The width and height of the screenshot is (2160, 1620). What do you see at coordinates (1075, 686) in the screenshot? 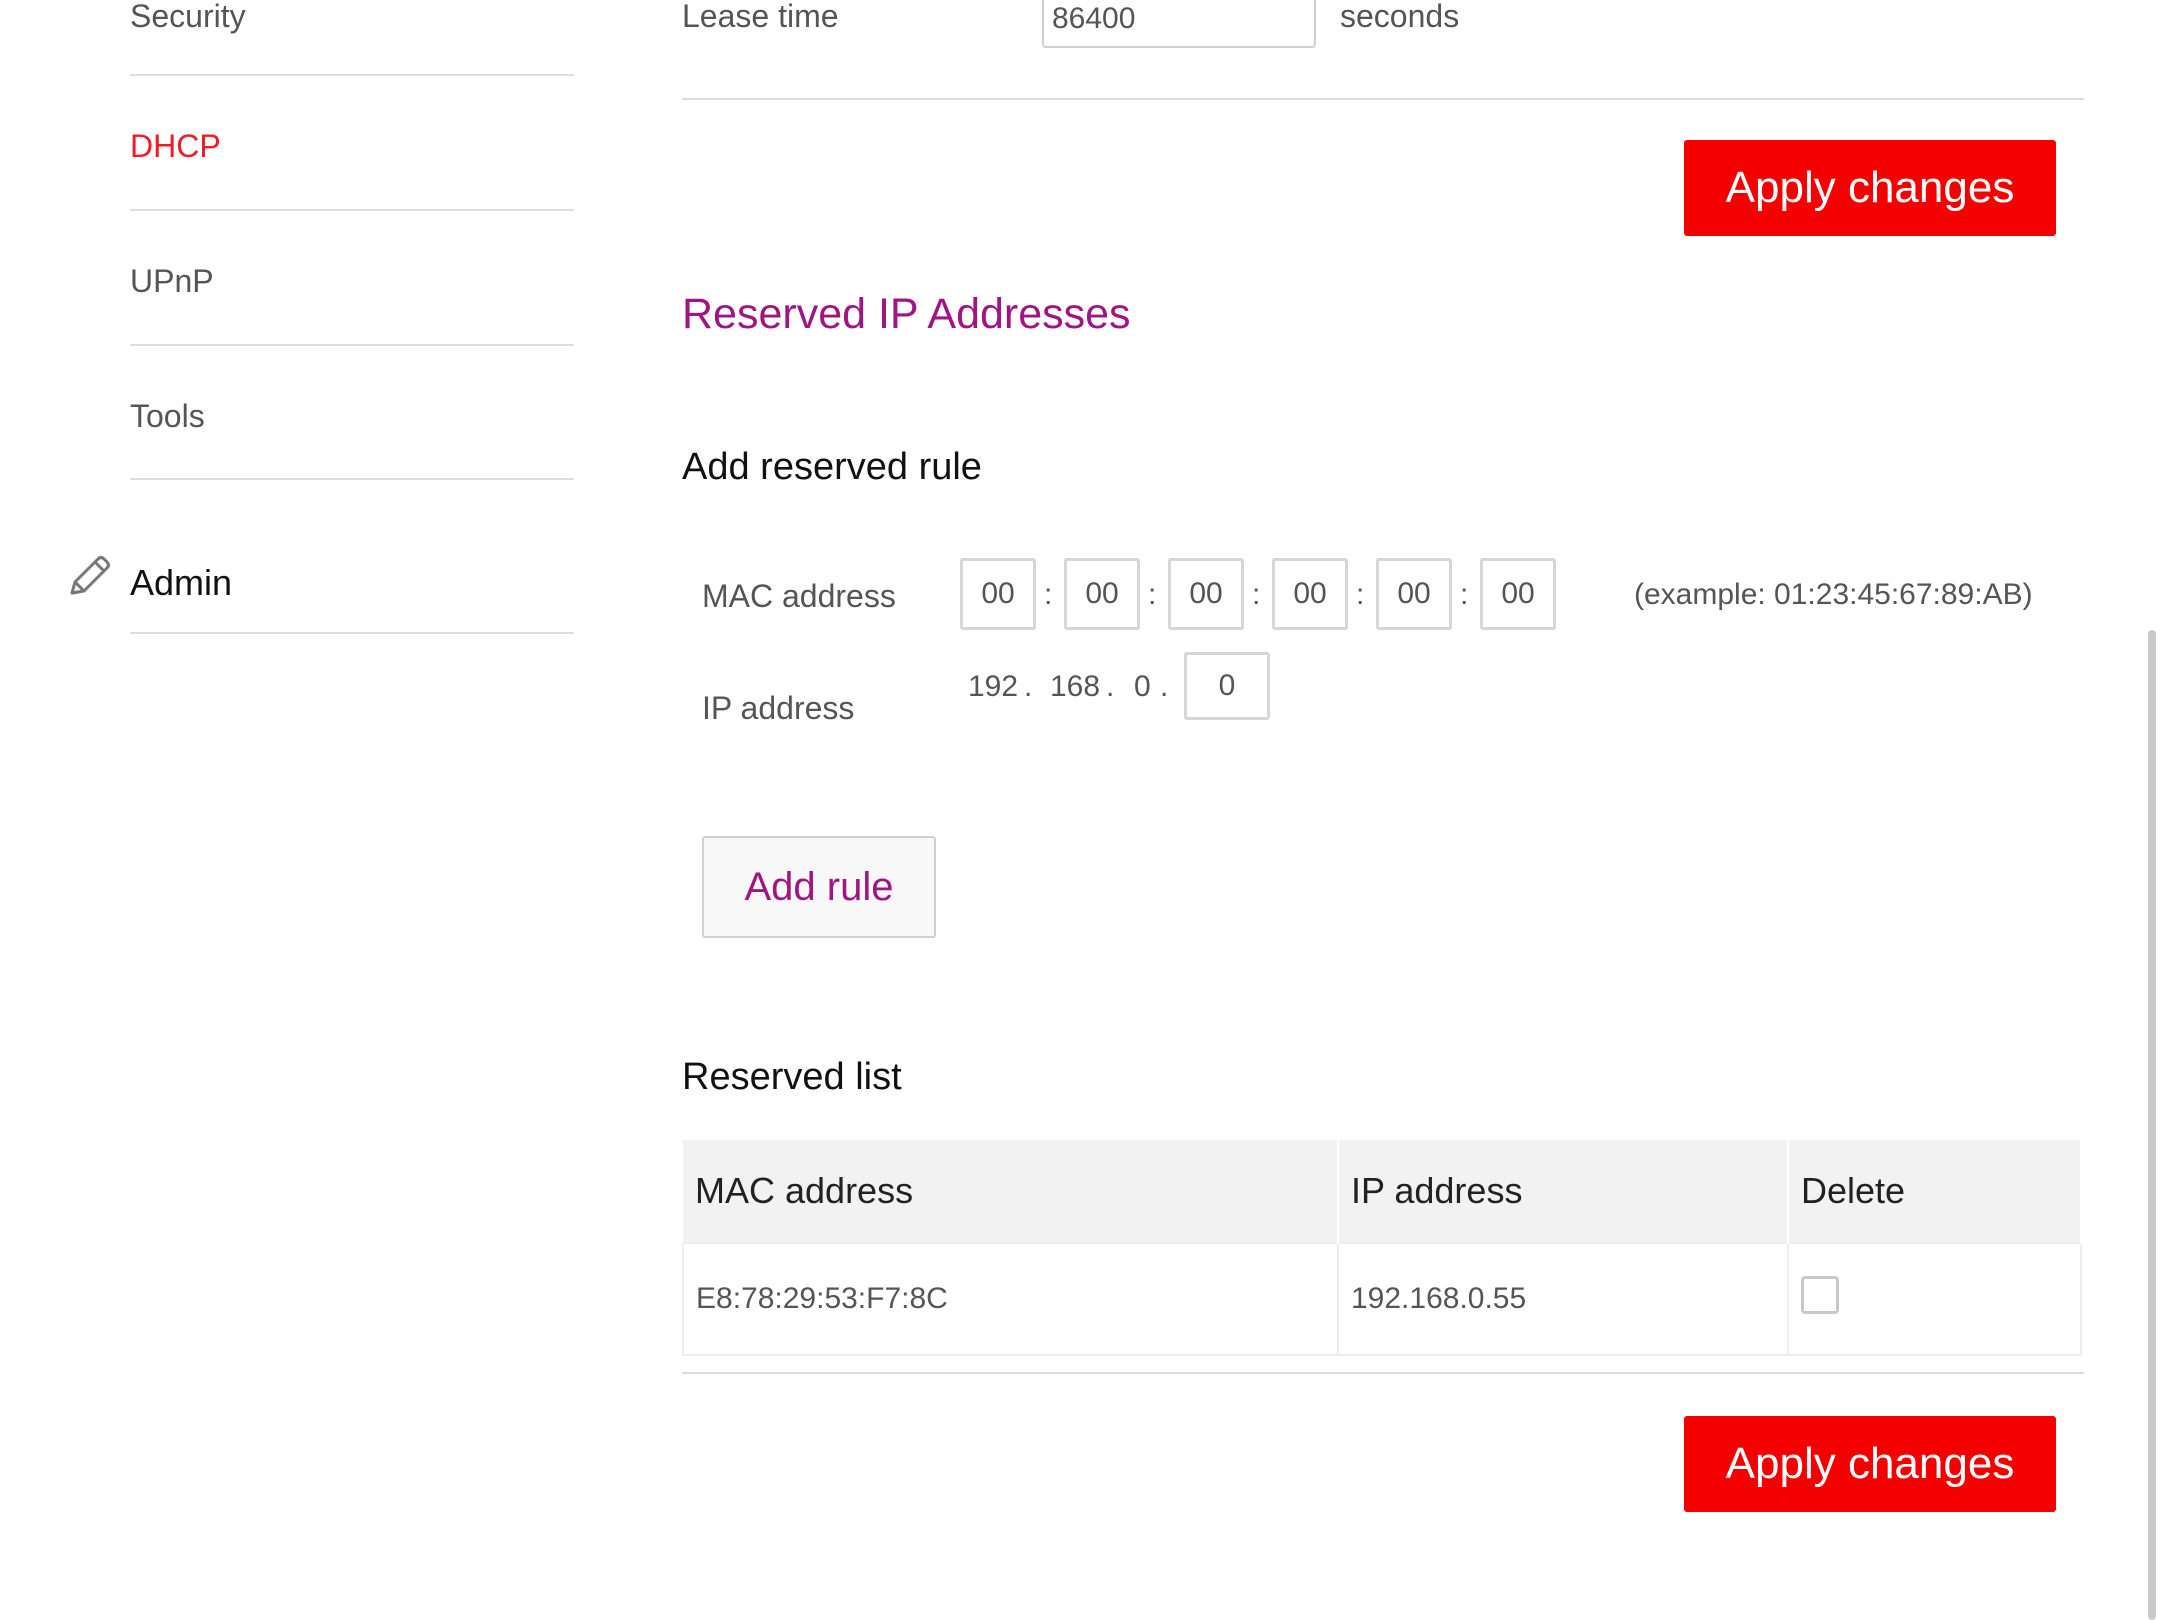
I see `ip-octet-2: 168` at bounding box center [1075, 686].